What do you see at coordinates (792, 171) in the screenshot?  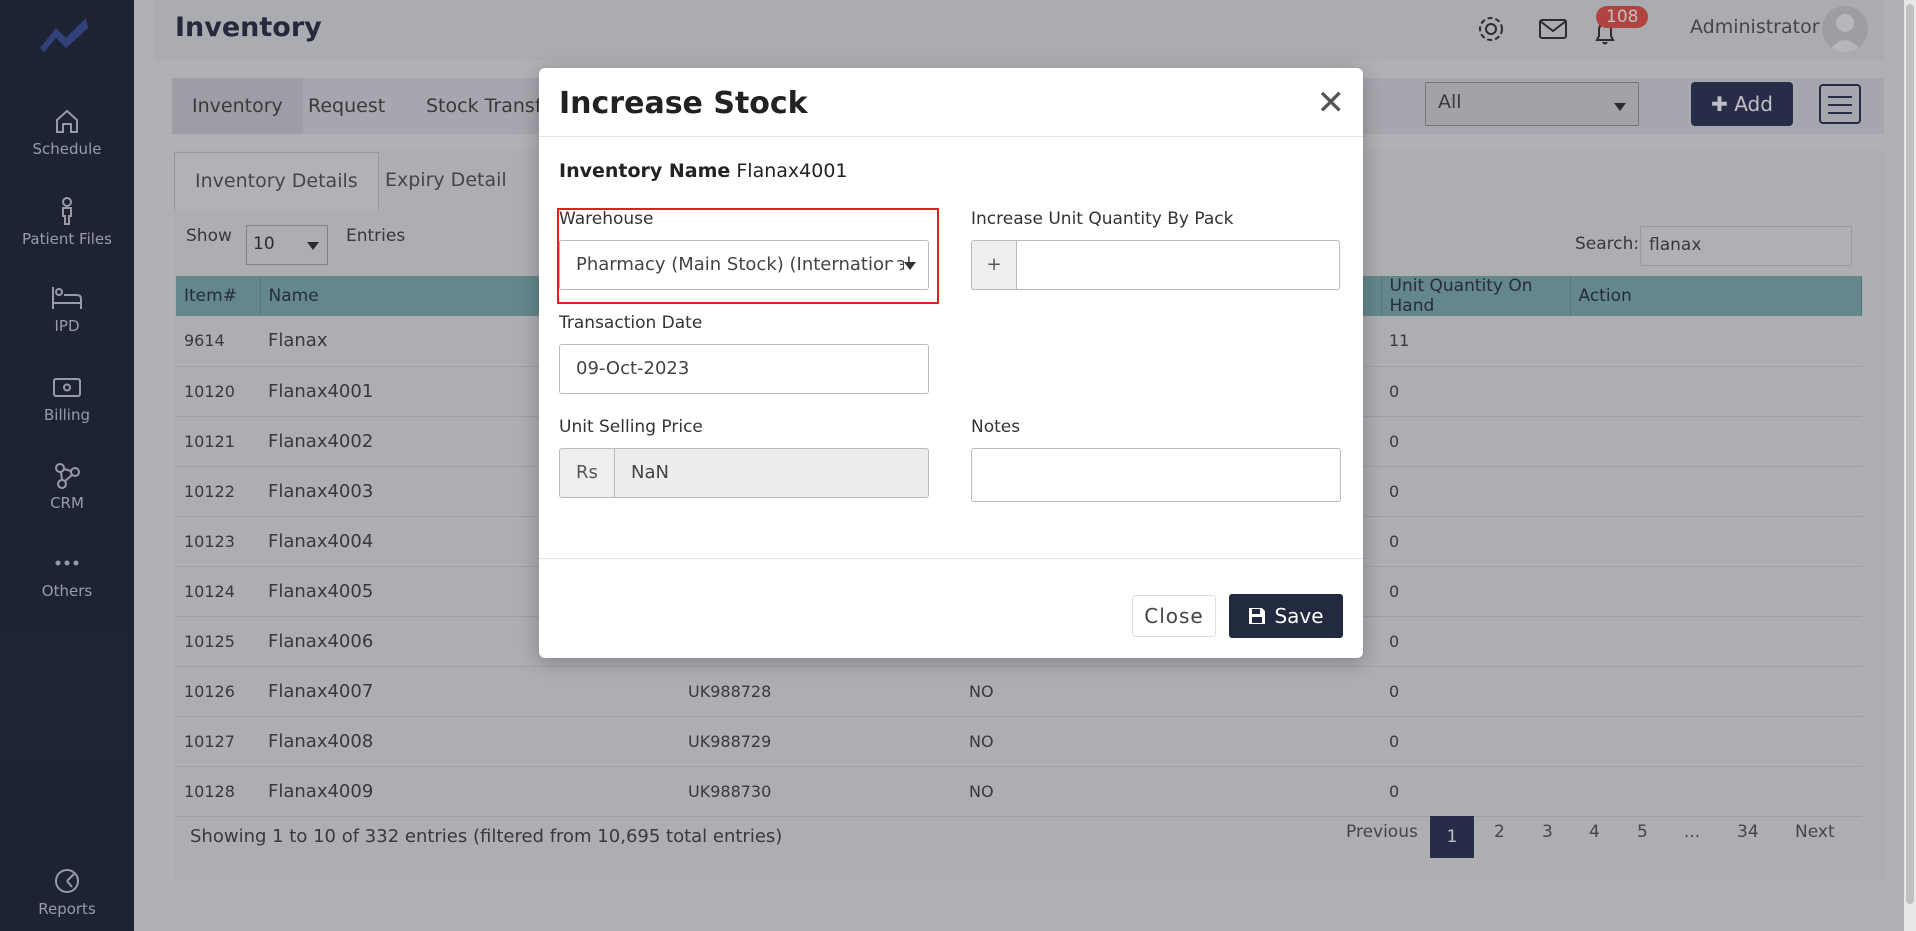 I see `inventory-name-value: Flanax4001` at bounding box center [792, 171].